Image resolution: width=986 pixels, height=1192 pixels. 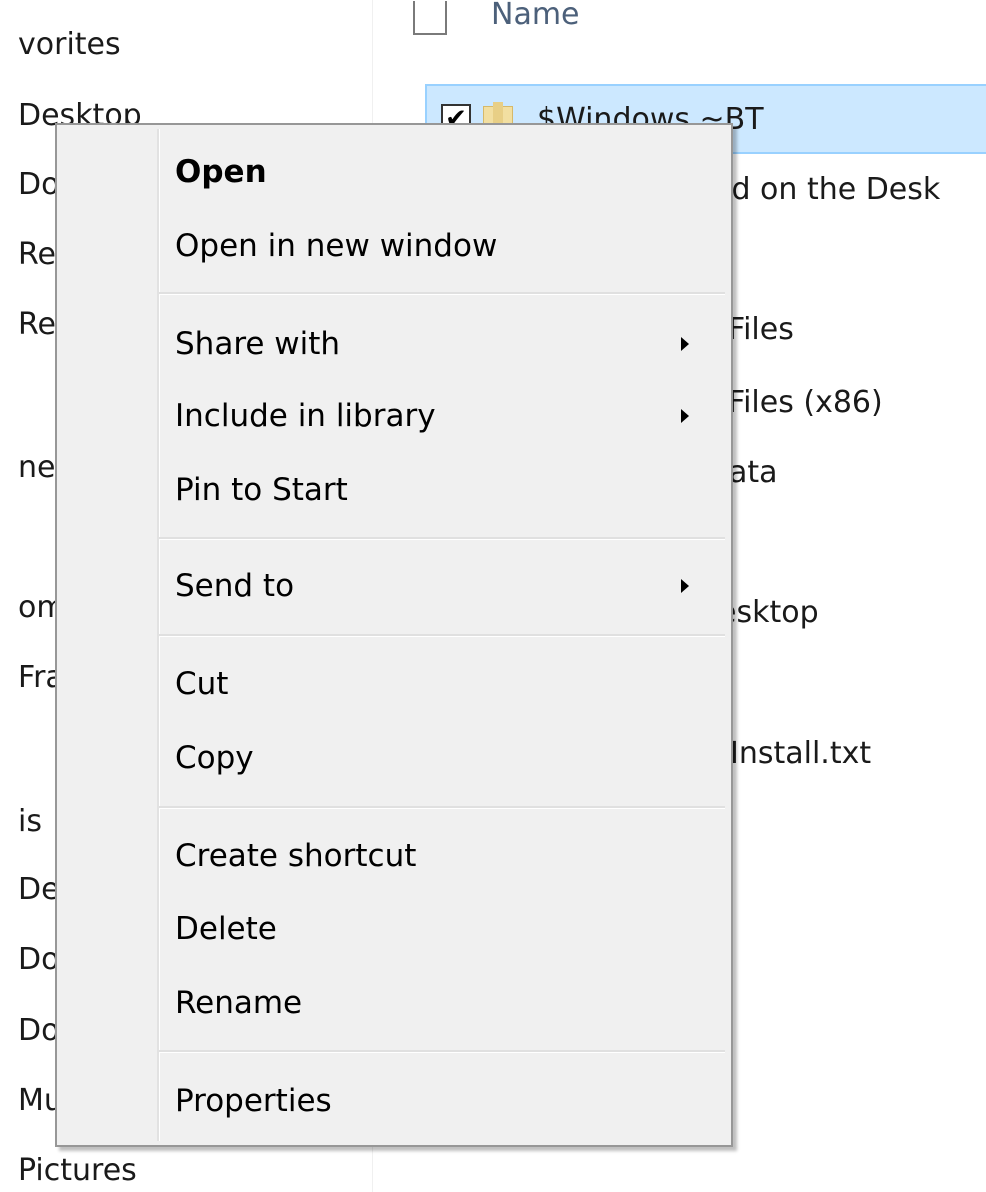 What do you see at coordinates (394, 586) in the screenshot?
I see `menu-item-send-to: Send to` at bounding box center [394, 586].